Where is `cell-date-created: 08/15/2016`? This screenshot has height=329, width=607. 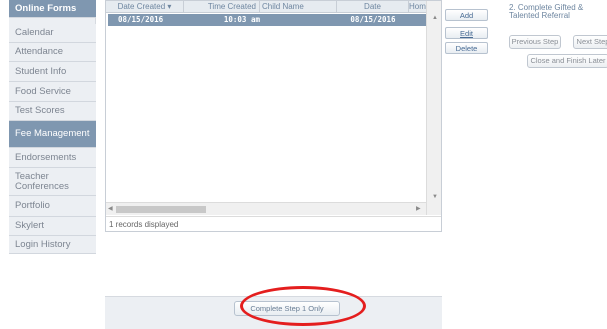 cell-date-created: 08/15/2016 is located at coordinates (141, 19).